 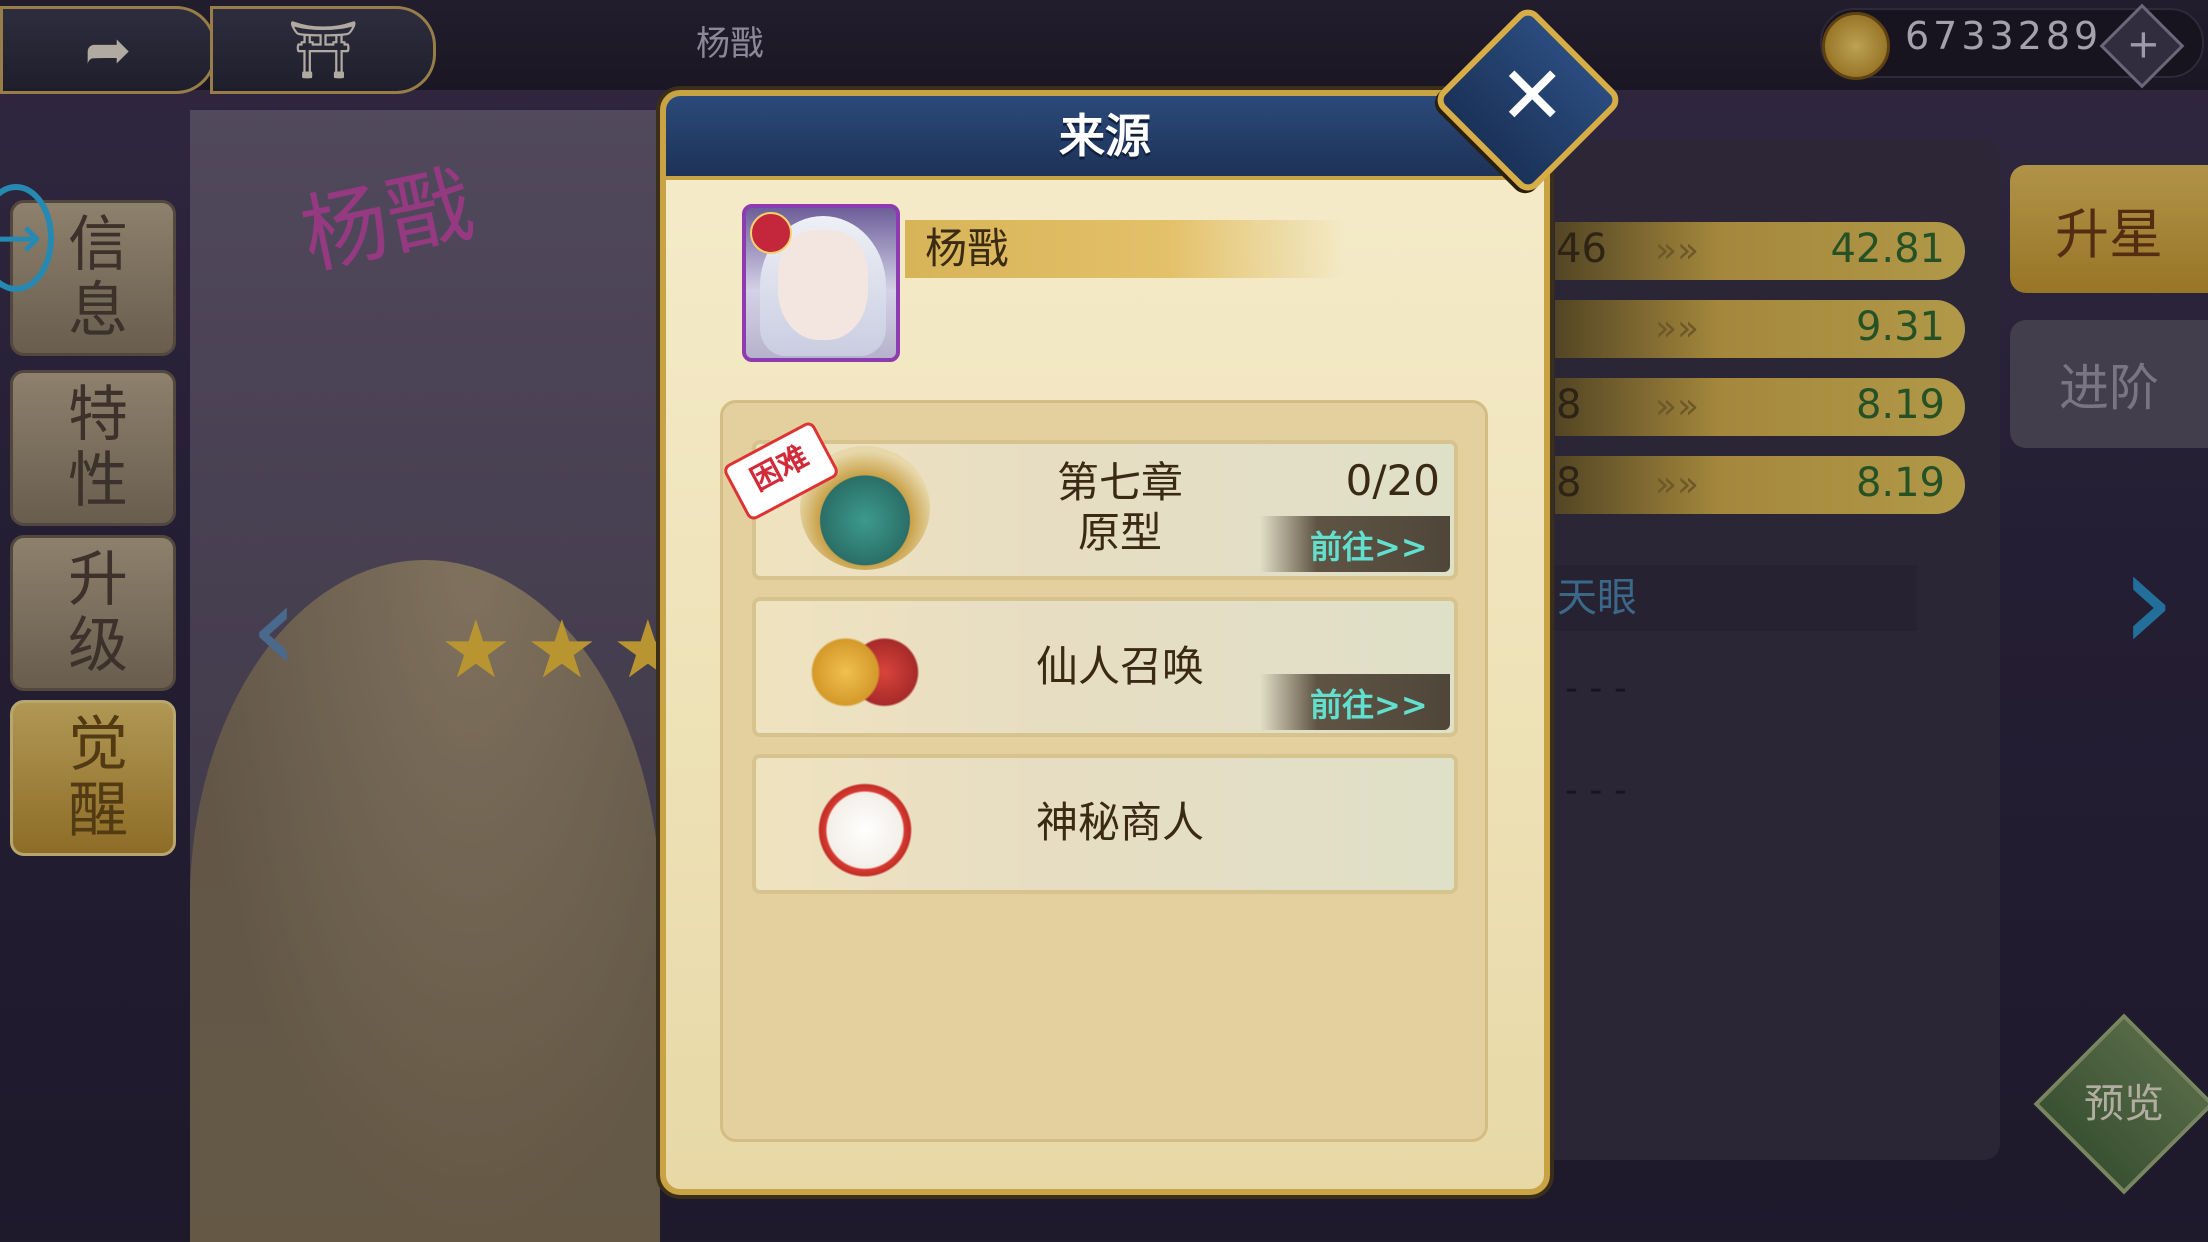 I want to click on dialog-title: 来源, so click(x=1105, y=136).